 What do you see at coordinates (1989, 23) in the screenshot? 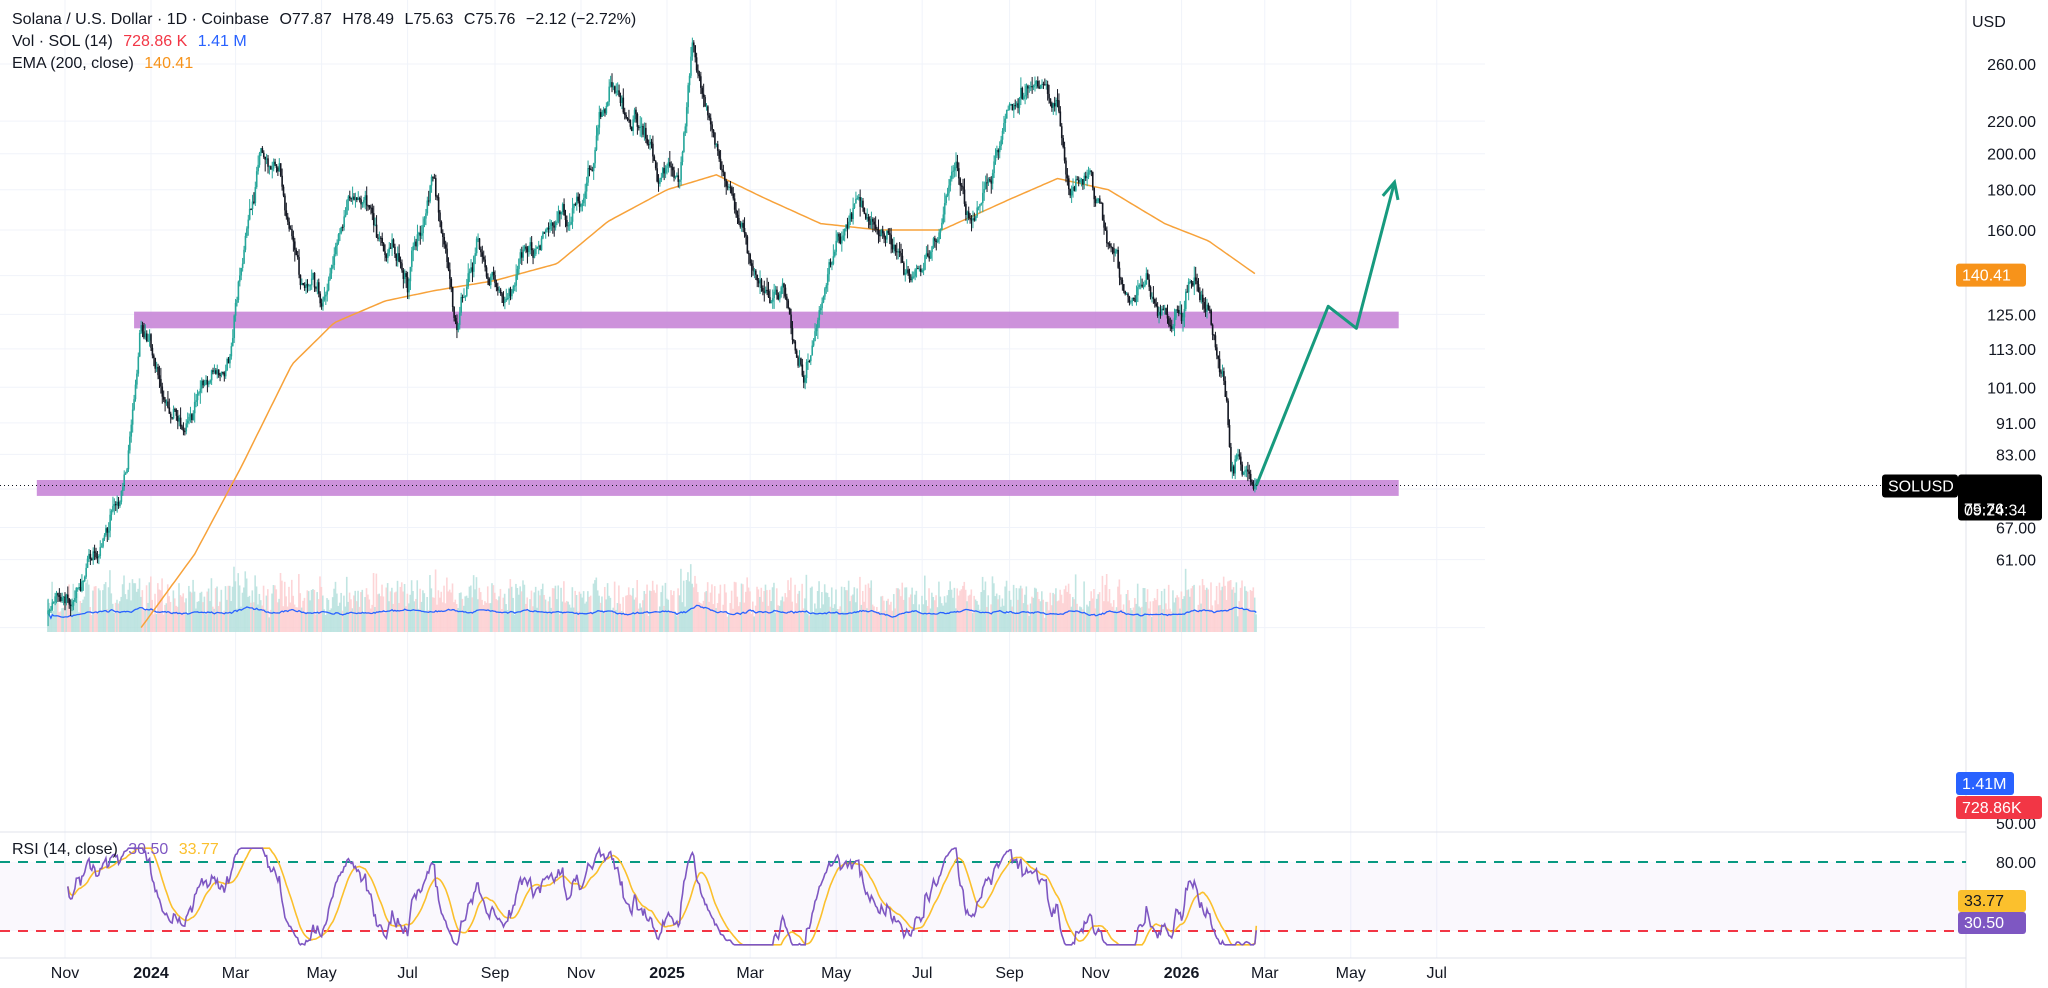
I see `currency-label: USD` at bounding box center [1989, 23].